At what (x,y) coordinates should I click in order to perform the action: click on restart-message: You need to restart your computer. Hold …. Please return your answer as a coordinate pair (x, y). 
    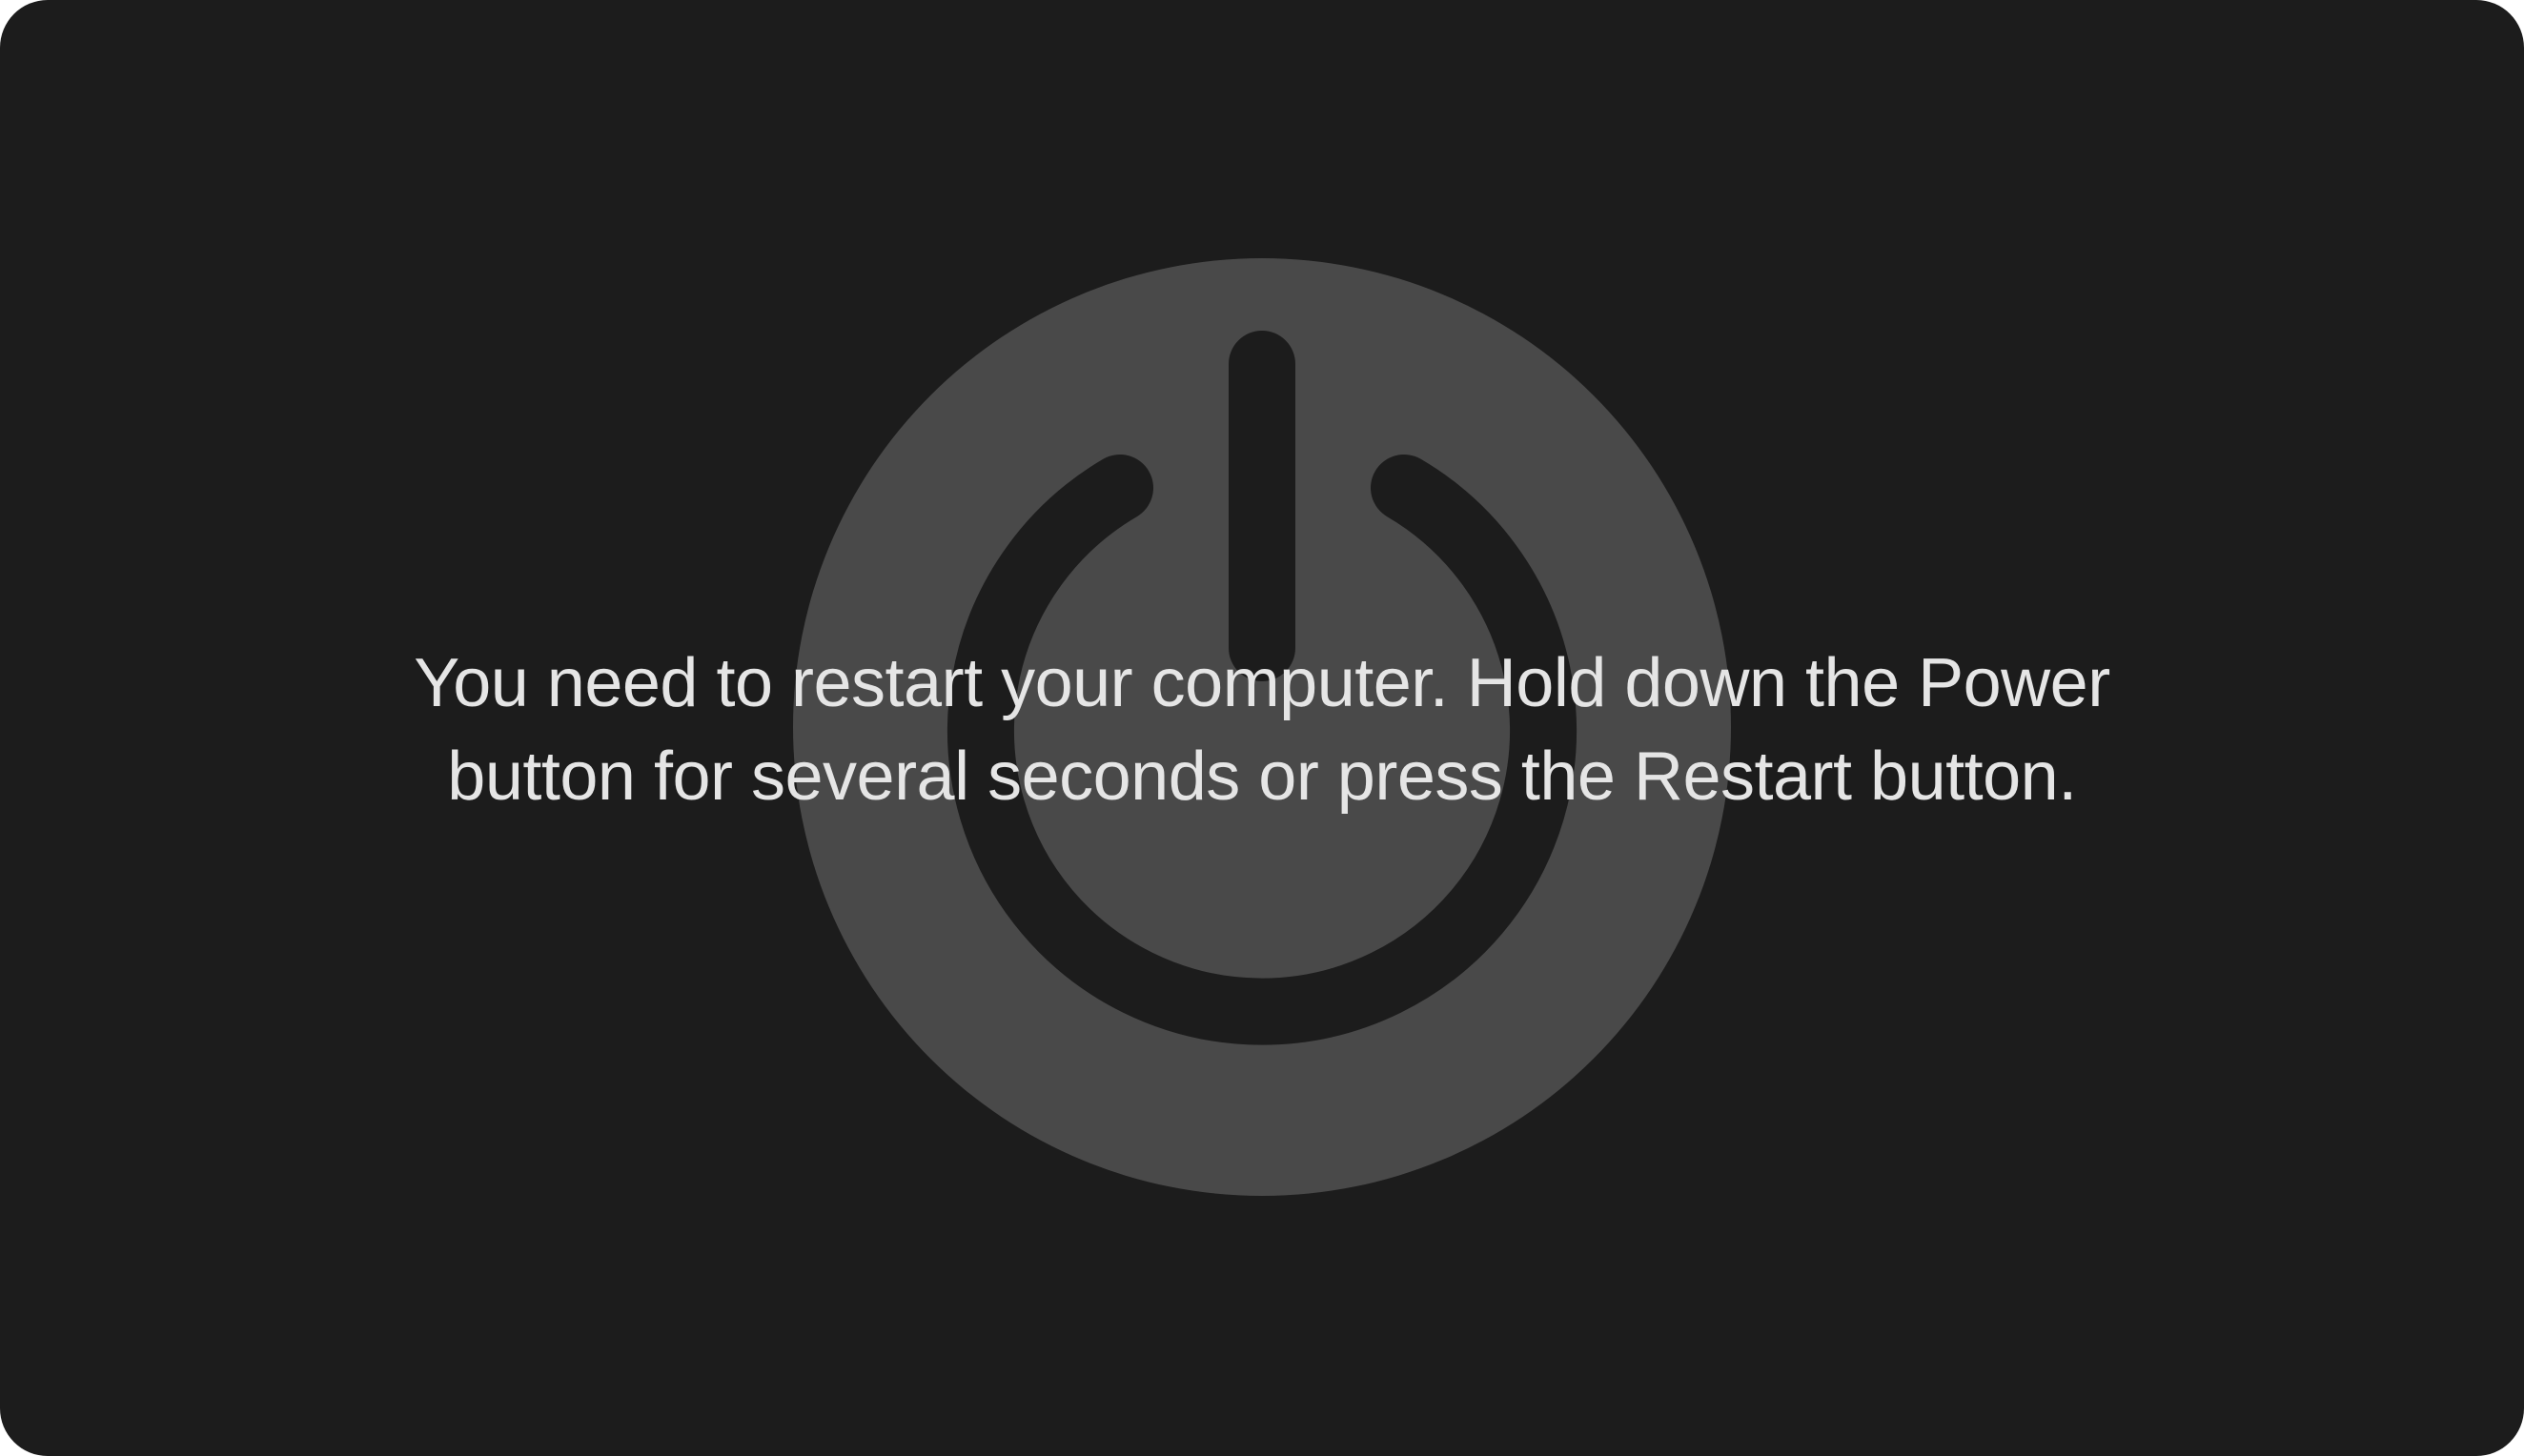
    Looking at the image, I should click on (1262, 730).